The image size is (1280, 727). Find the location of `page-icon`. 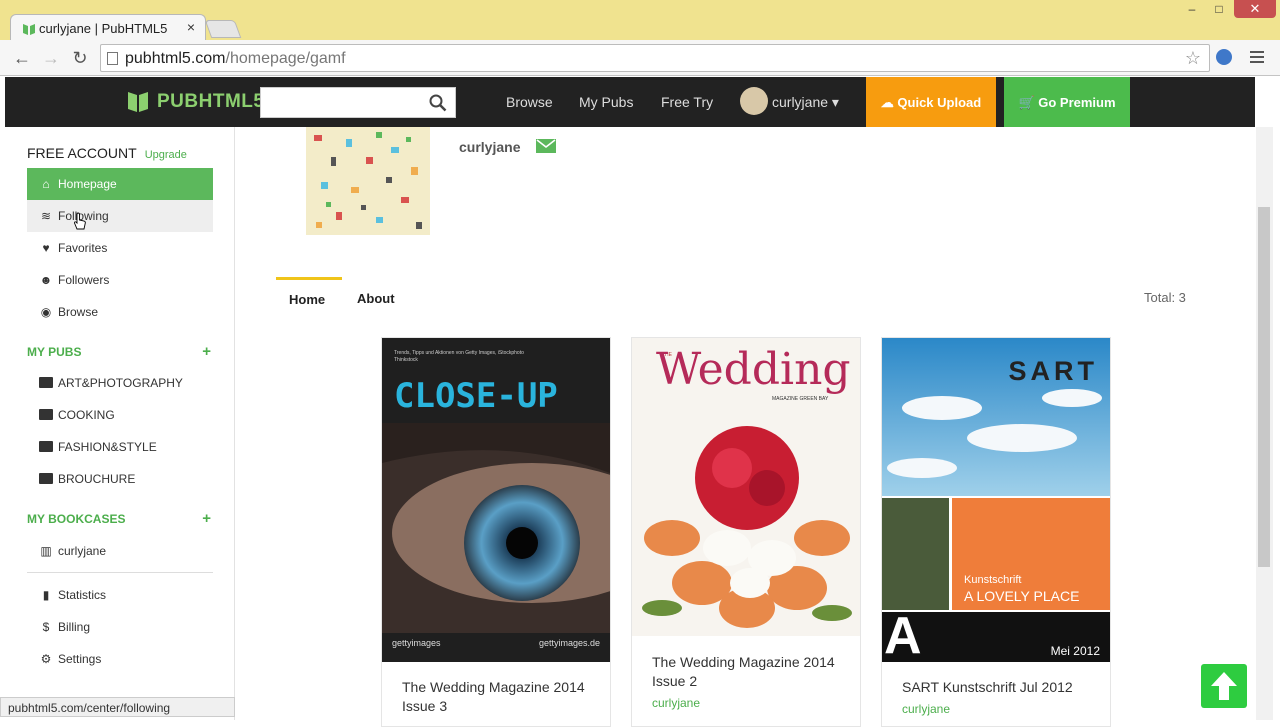

page-icon is located at coordinates (112, 58).